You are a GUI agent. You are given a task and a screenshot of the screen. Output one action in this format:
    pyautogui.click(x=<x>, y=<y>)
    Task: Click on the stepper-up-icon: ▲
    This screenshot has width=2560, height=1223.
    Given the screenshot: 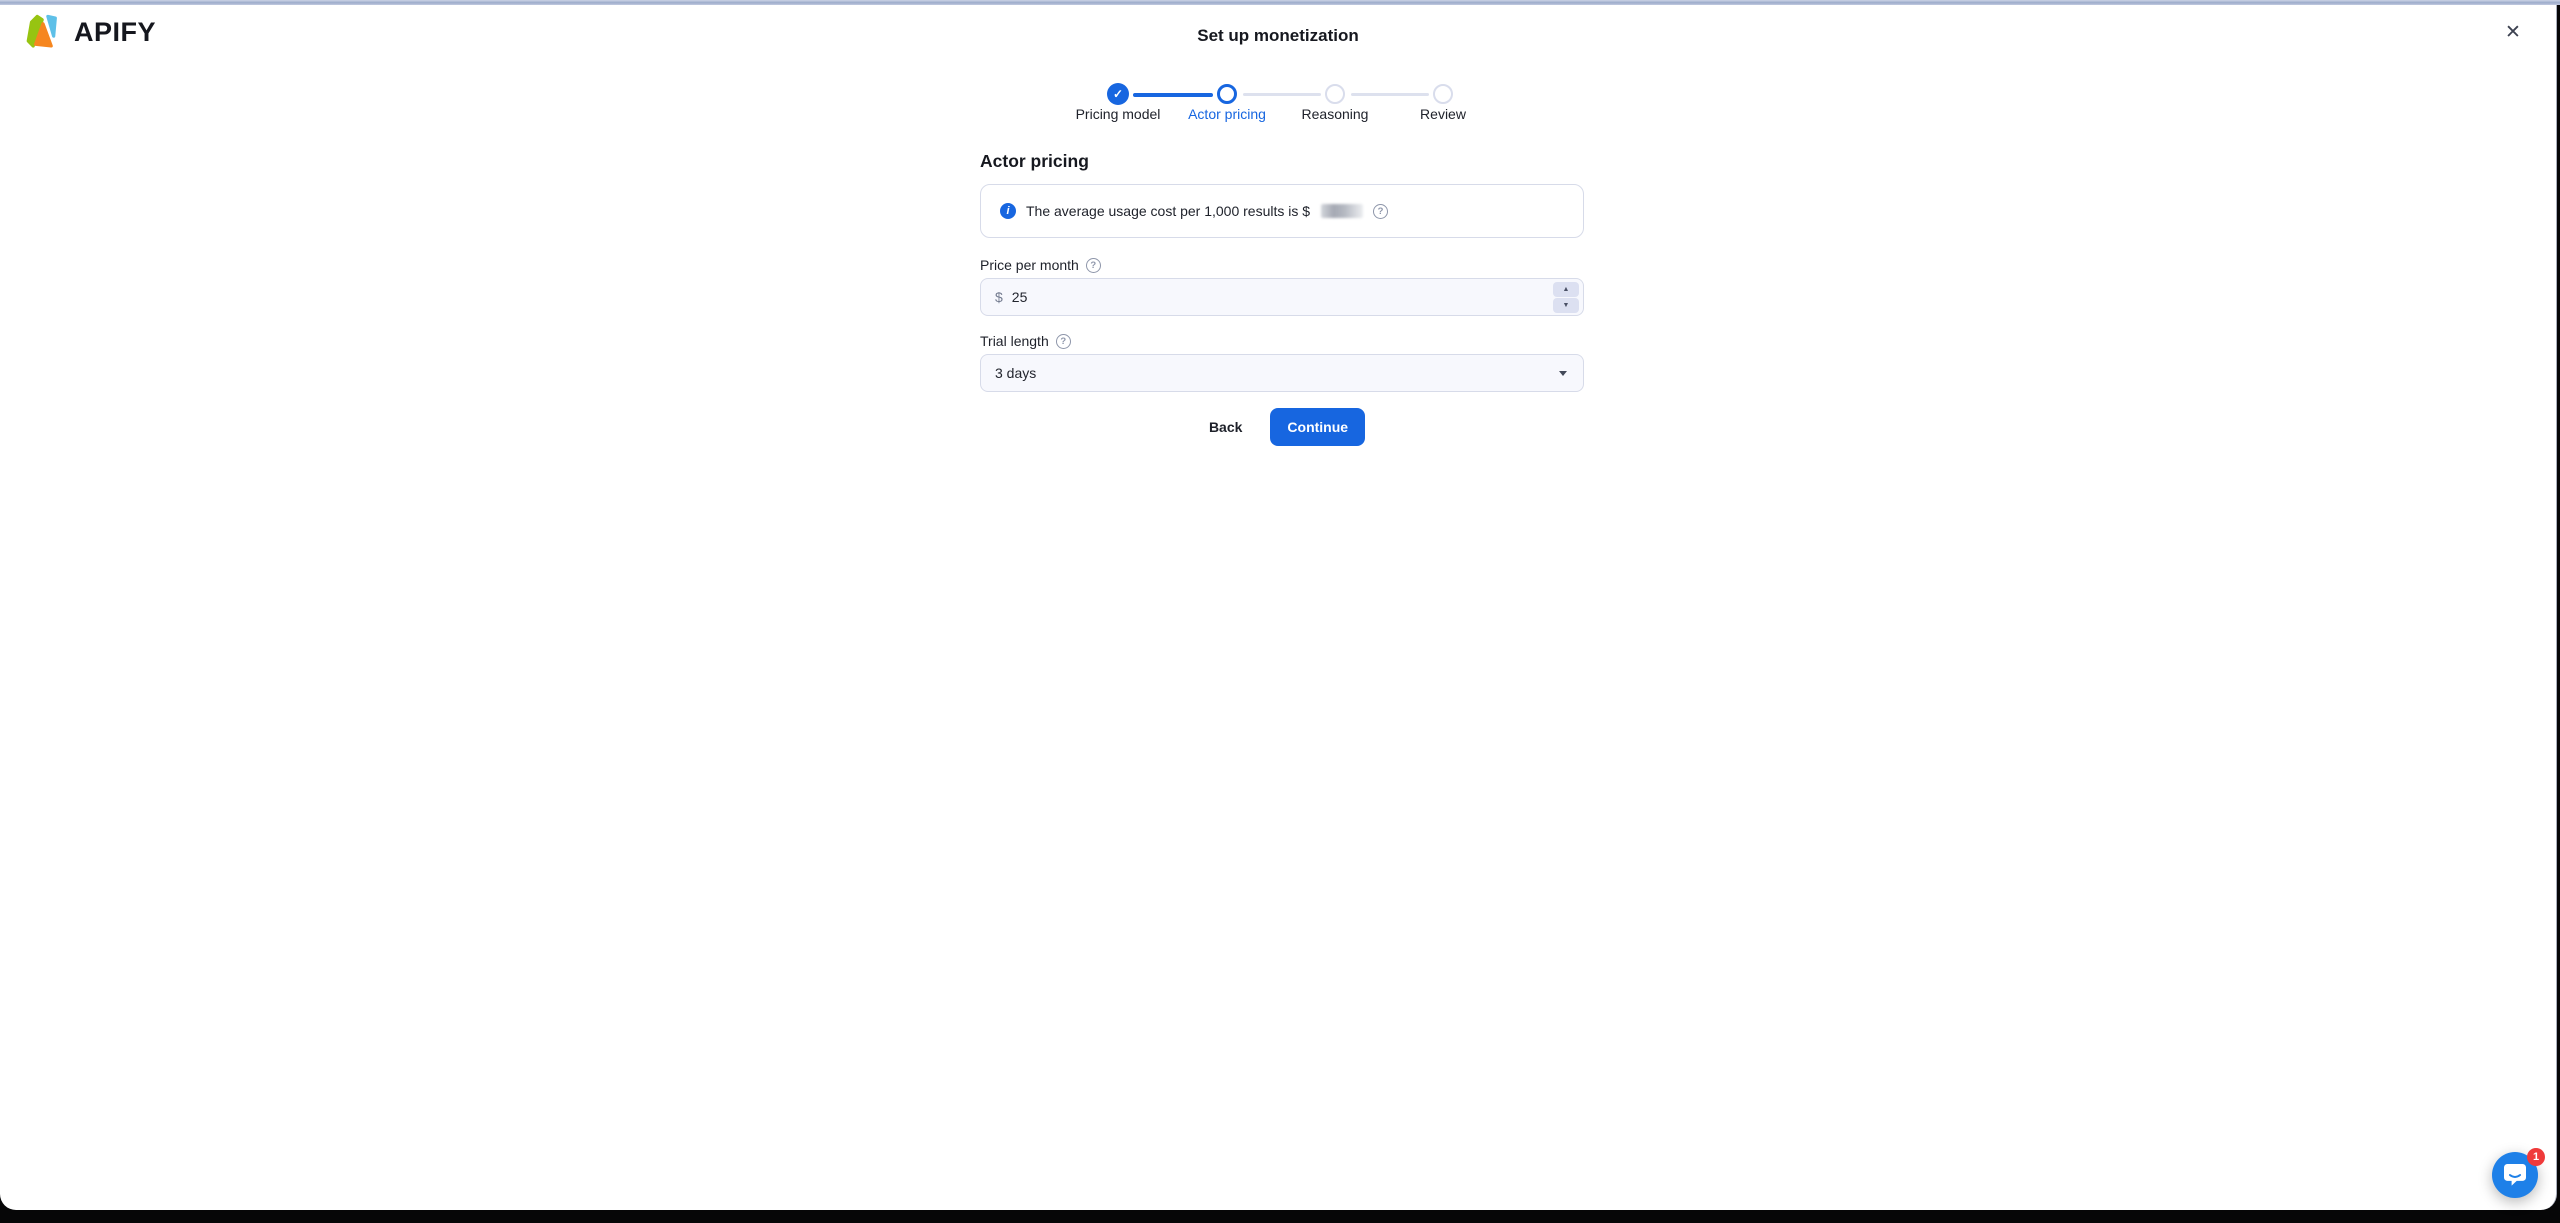 What is the action you would take?
    pyautogui.click(x=1566, y=289)
    